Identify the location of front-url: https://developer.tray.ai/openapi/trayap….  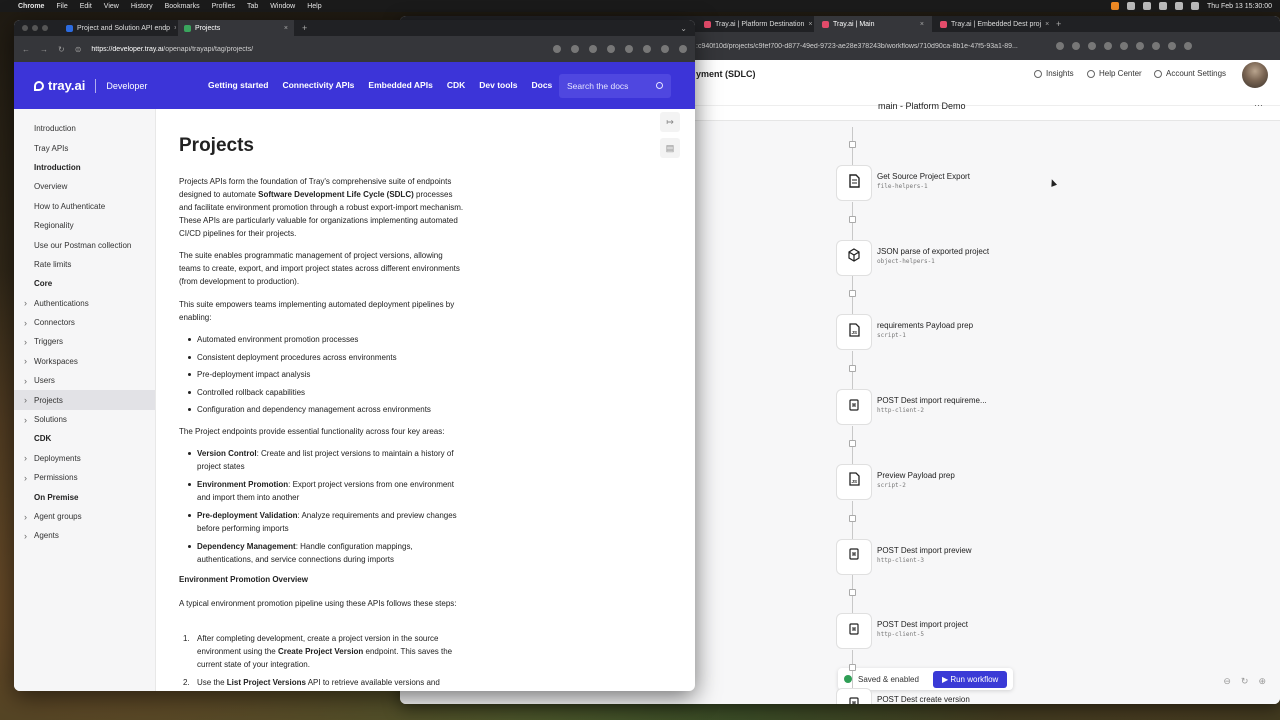
(256, 49).